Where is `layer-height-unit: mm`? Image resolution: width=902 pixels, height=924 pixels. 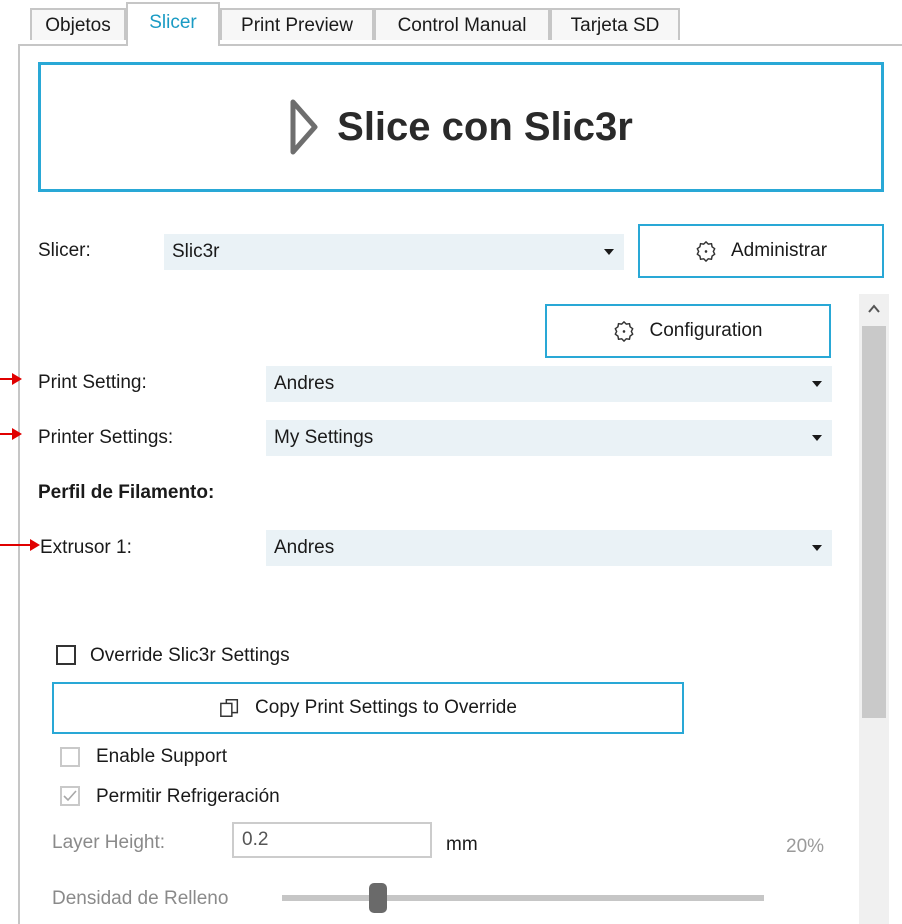 layer-height-unit: mm is located at coordinates (462, 844).